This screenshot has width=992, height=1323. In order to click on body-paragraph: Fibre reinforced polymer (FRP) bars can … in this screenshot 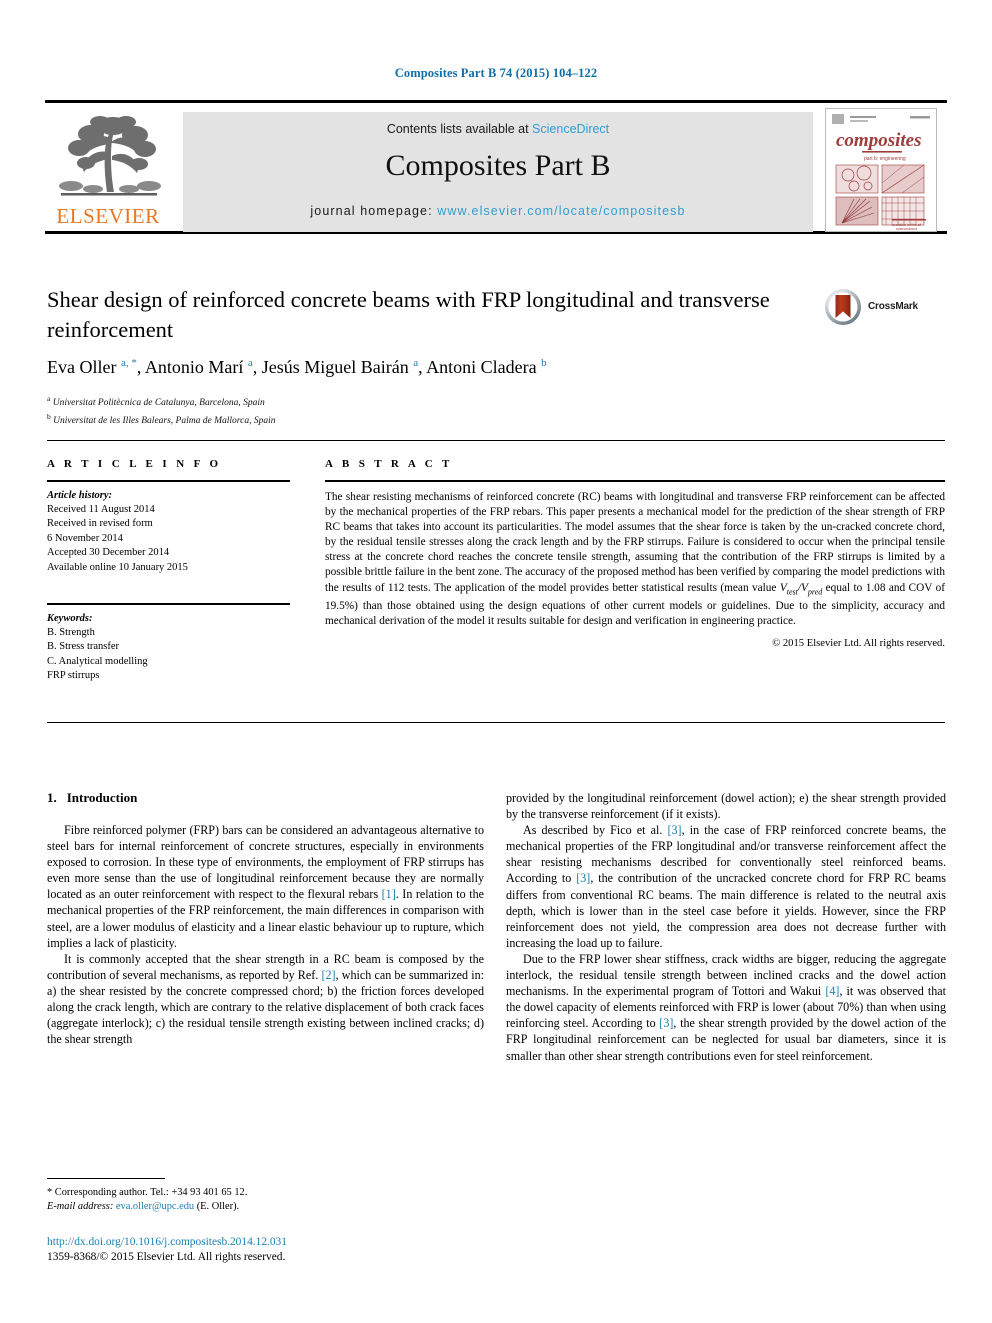, I will do `click(265, 886)`.